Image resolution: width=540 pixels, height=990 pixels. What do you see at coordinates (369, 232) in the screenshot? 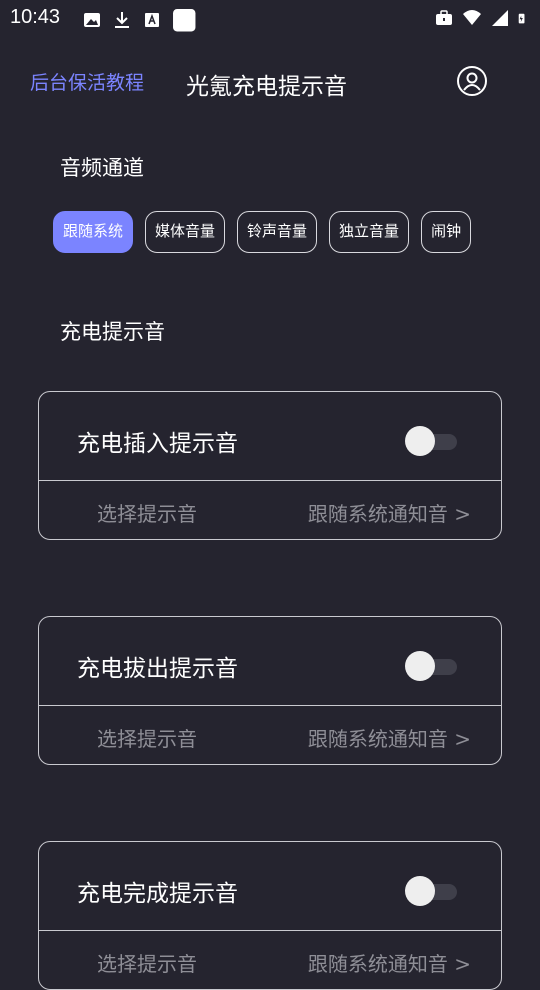
I see `channel-independent-volume: 独立音量` at bounding box center [369, 232].